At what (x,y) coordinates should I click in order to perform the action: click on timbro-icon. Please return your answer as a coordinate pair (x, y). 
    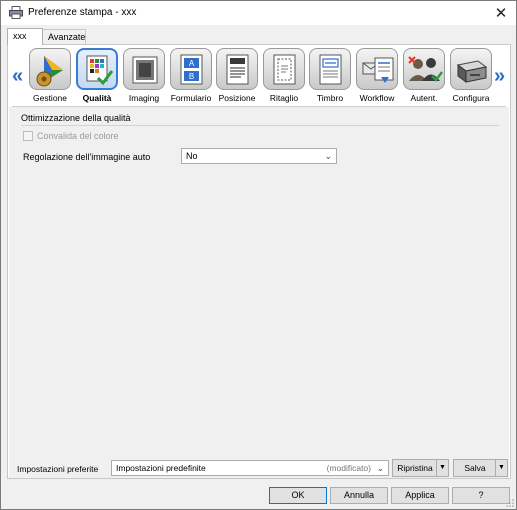
    Looking at the image, I should click on (330, 69).